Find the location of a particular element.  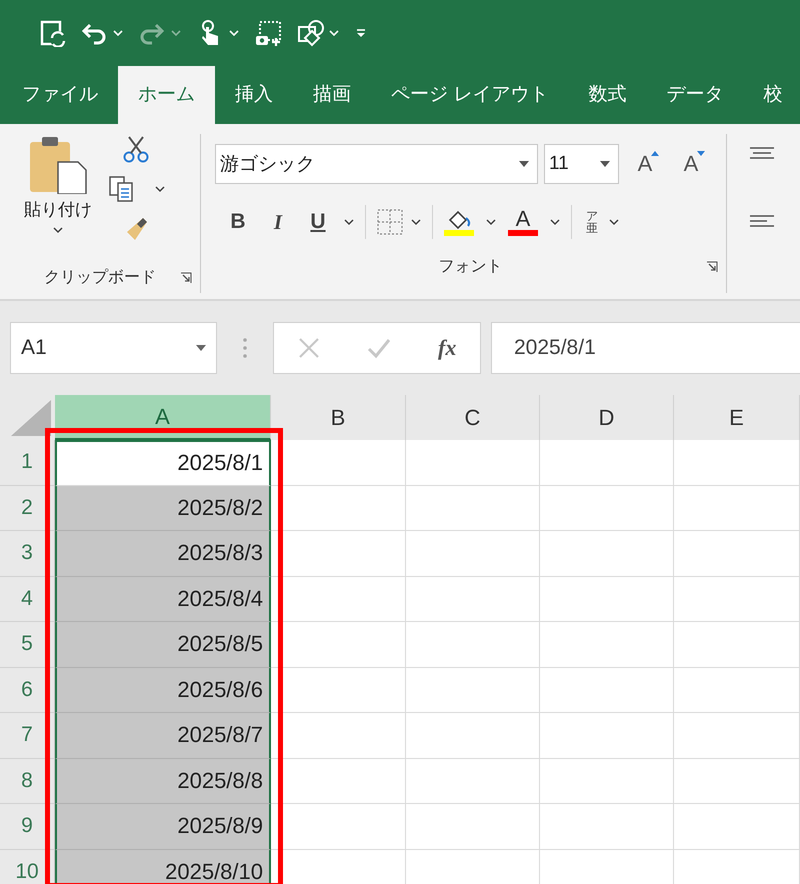

formula-input: 2025/8/1 is located at coordinates (645, 348).